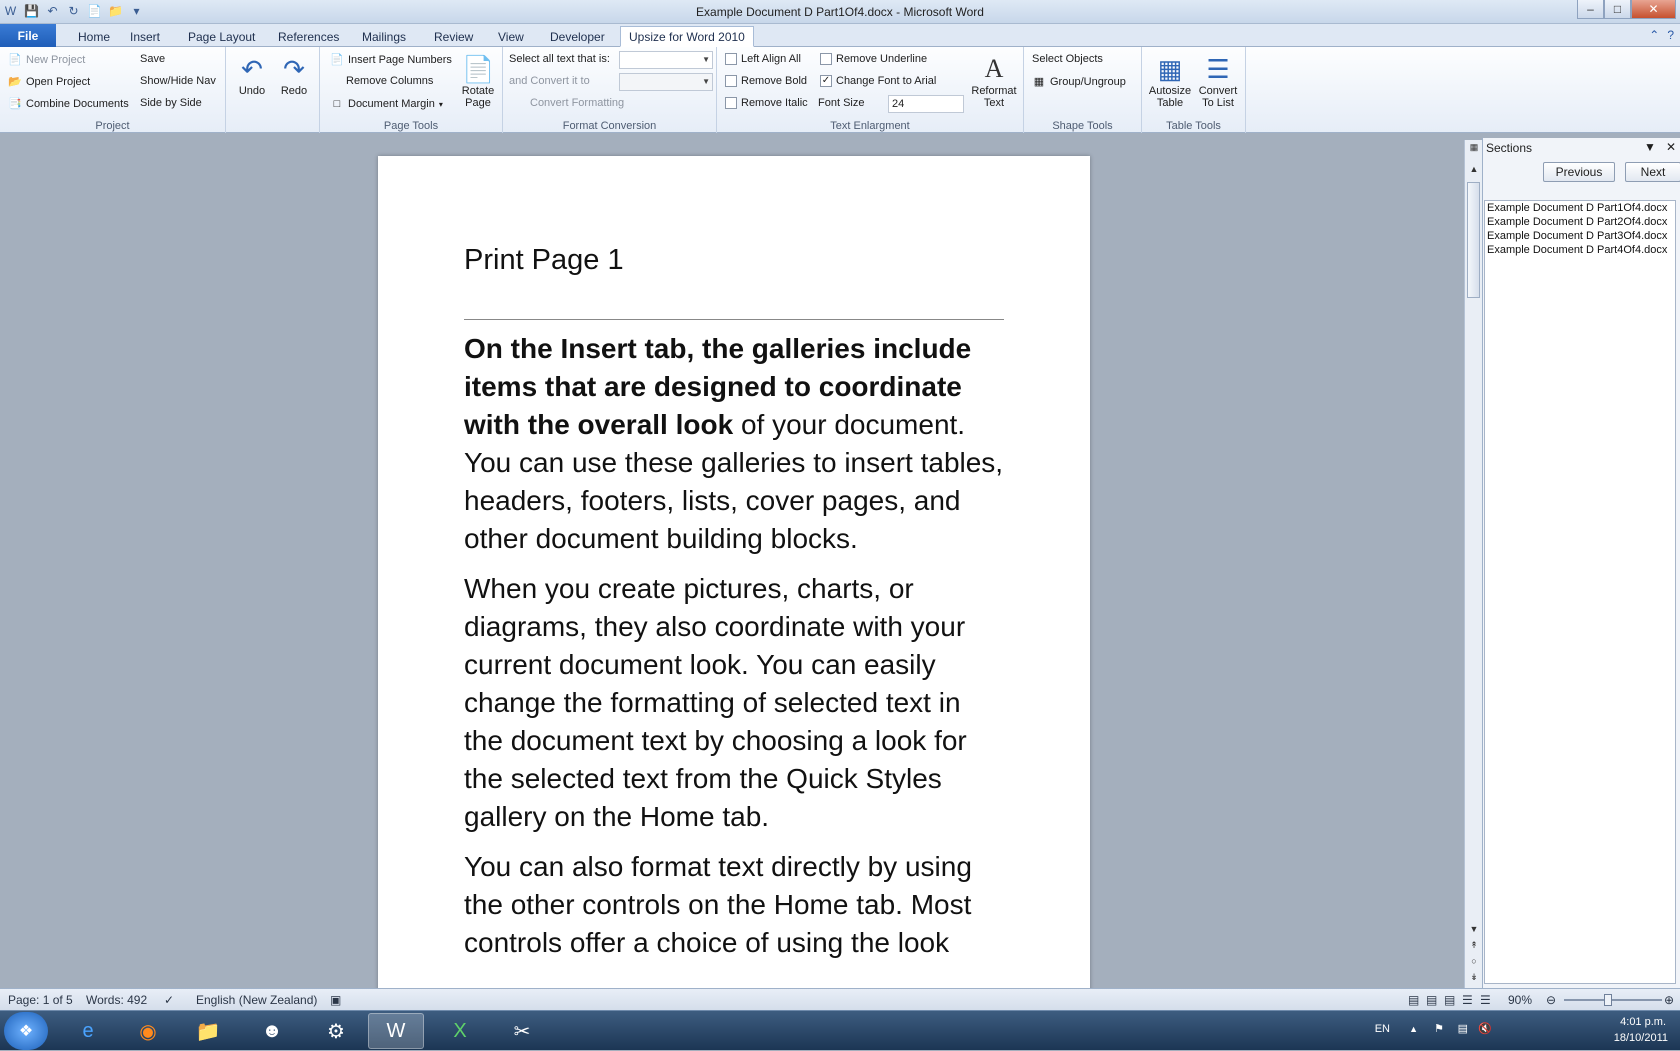 Image resolution: width=1680 pixels, height=1051 pixels. I want to click on list-item: Example Document D Part2Of4.docx, so click(1580, 222).